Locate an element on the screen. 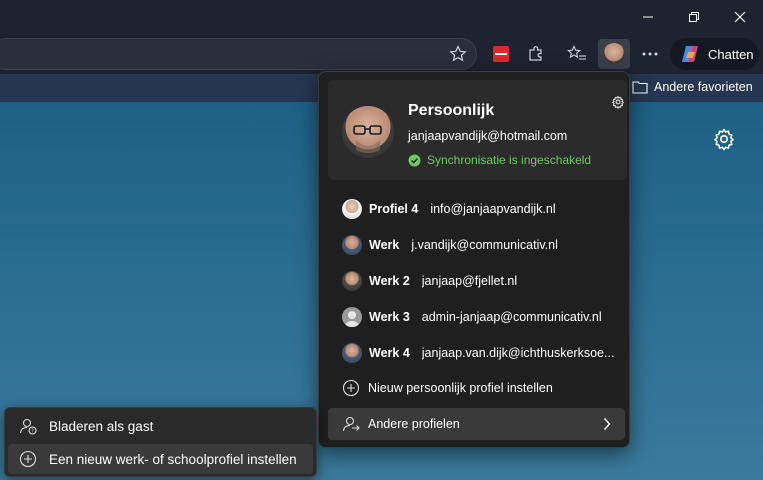 The height and width of the screenshot is (480, 763). restore-button is located at coordinates (694, 17).